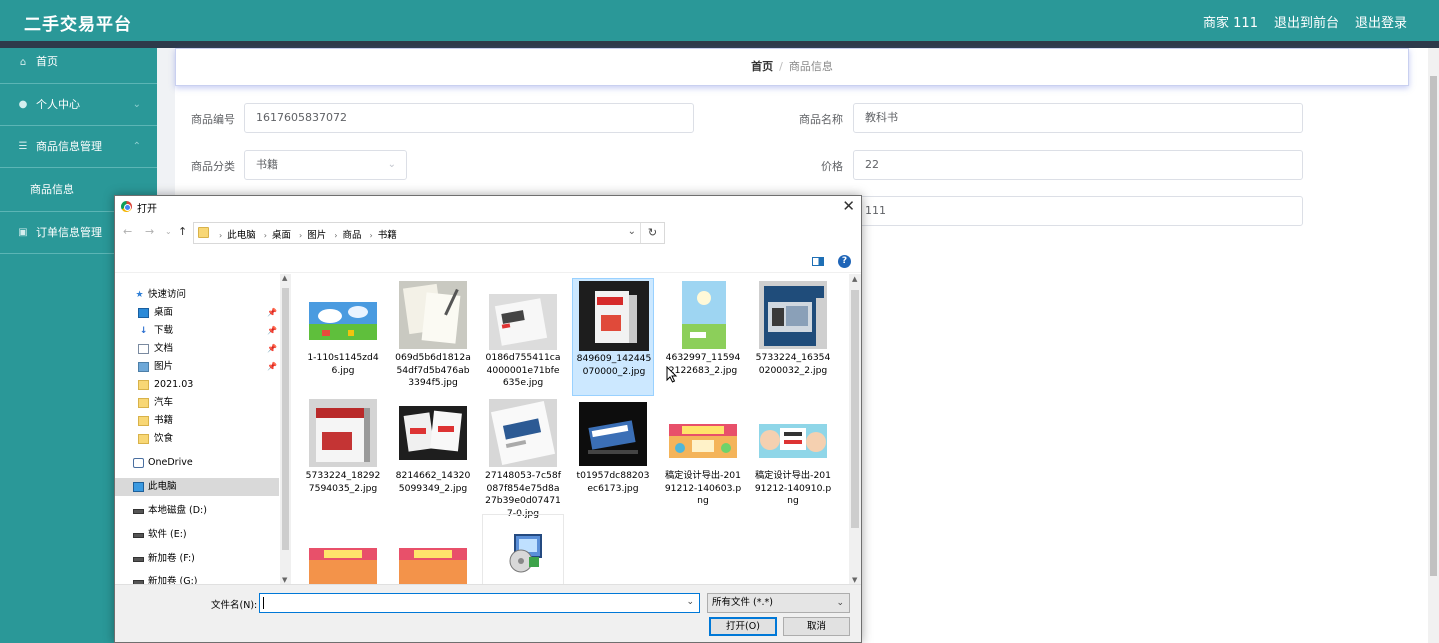 The image size is (1439, 643). Describe the element at coordinates (78, 105) in the screenshot. I see `sidebar-item-personal: ● 个人中心 ⌄` at that location.